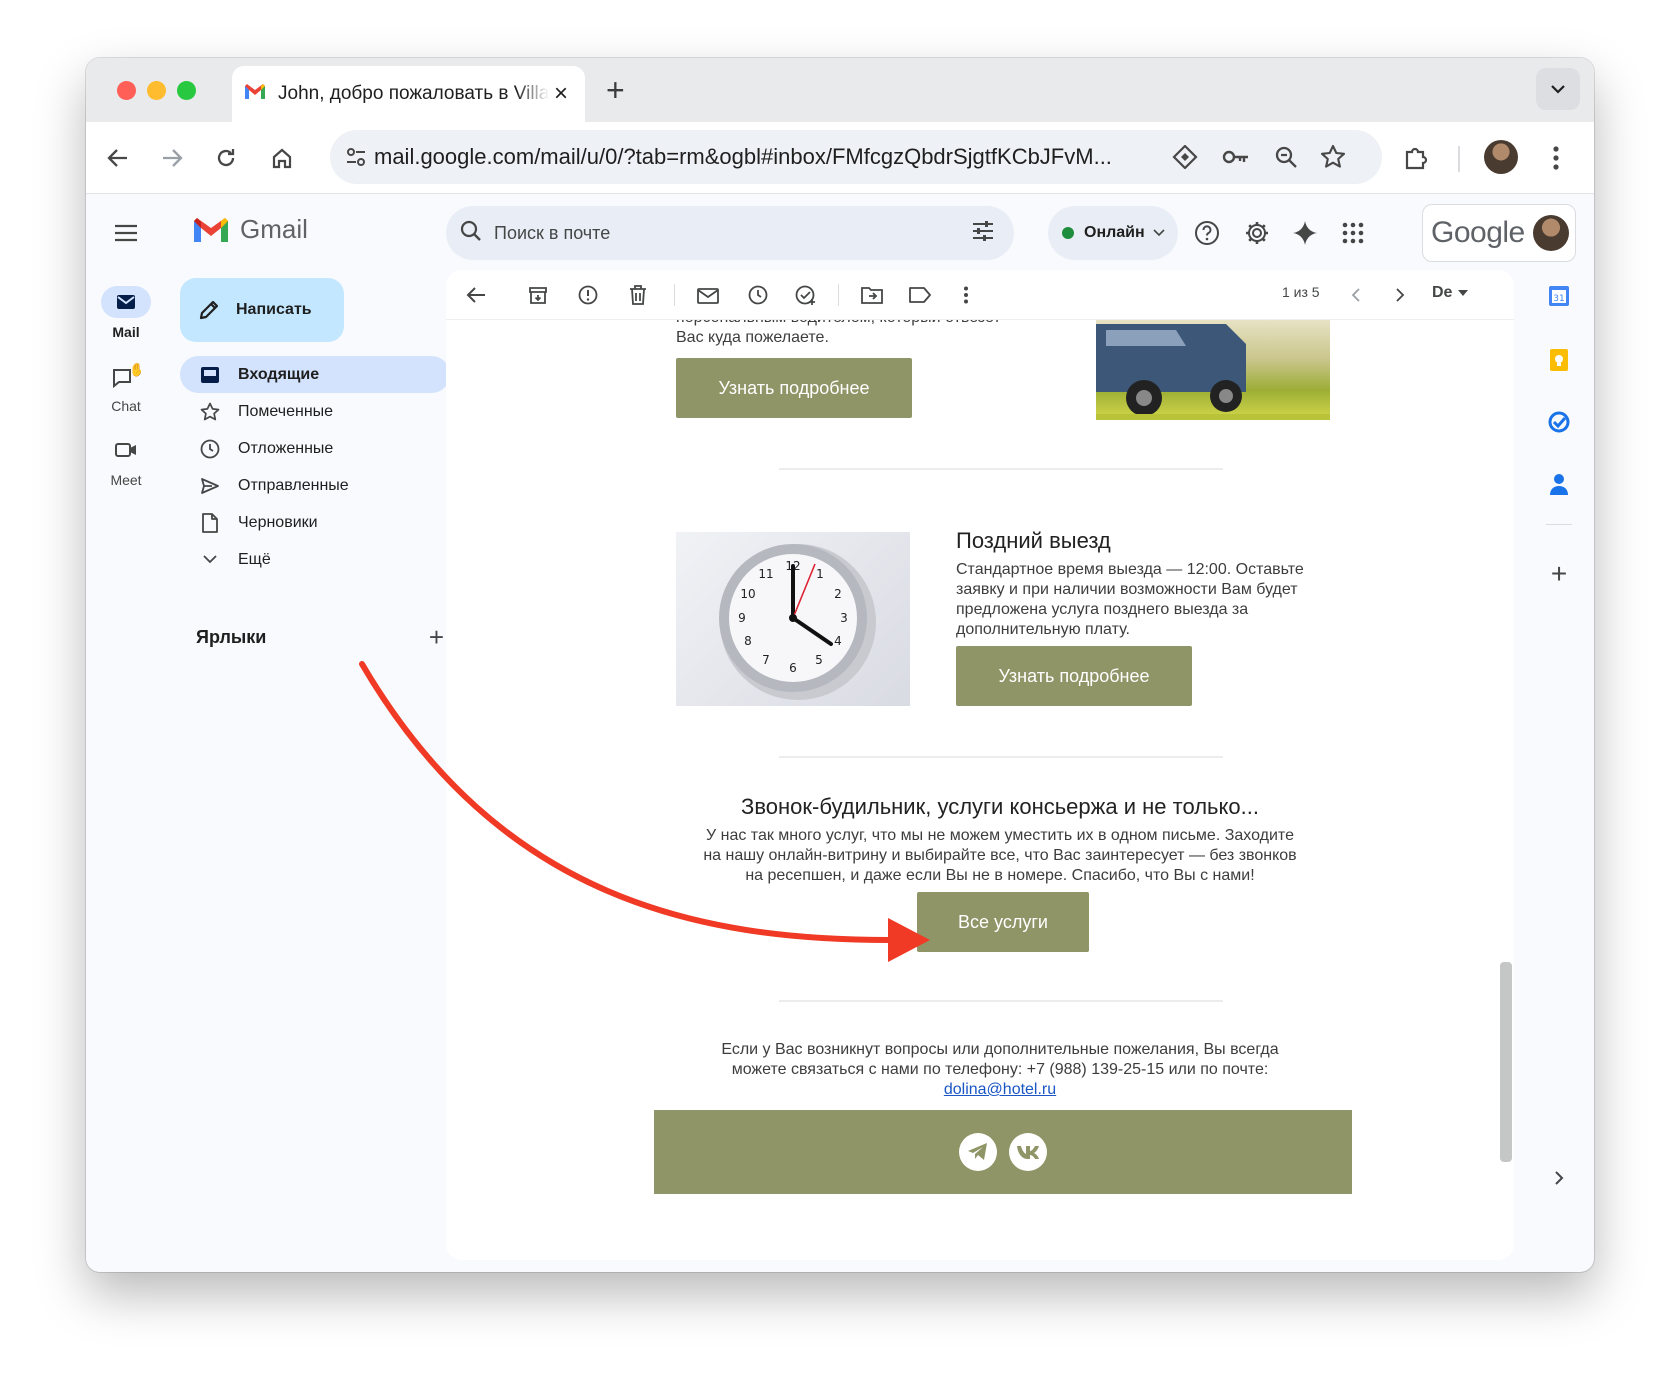 This screenshot has height=1388, width=1680. I want to click on archive-icon, so click(538, 295).